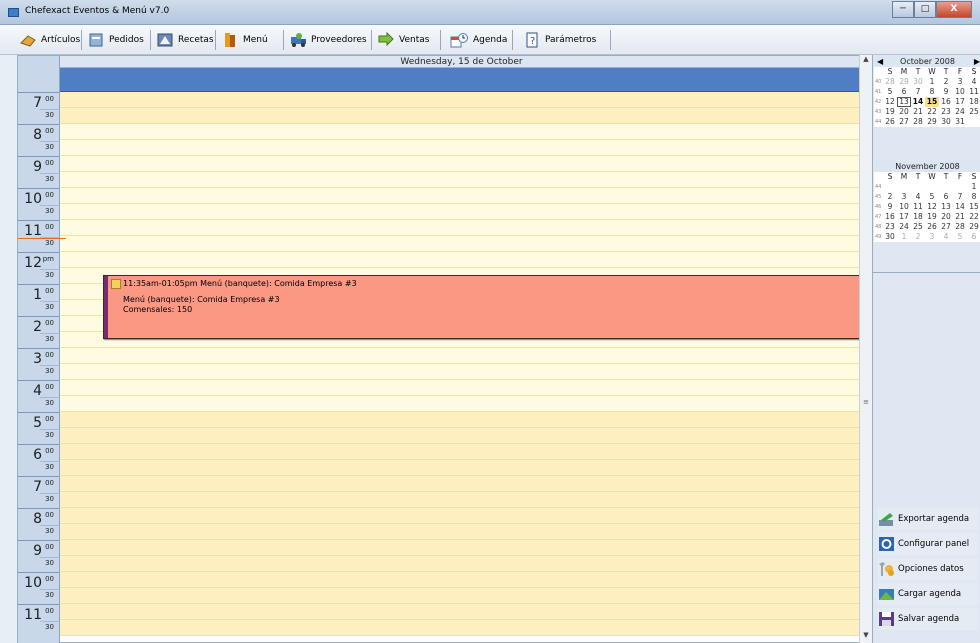 Image resolution: width=980 pixels, height=643 pixels. I want to click on save-agenda-button: Salvar agenda, so click(928, 619).